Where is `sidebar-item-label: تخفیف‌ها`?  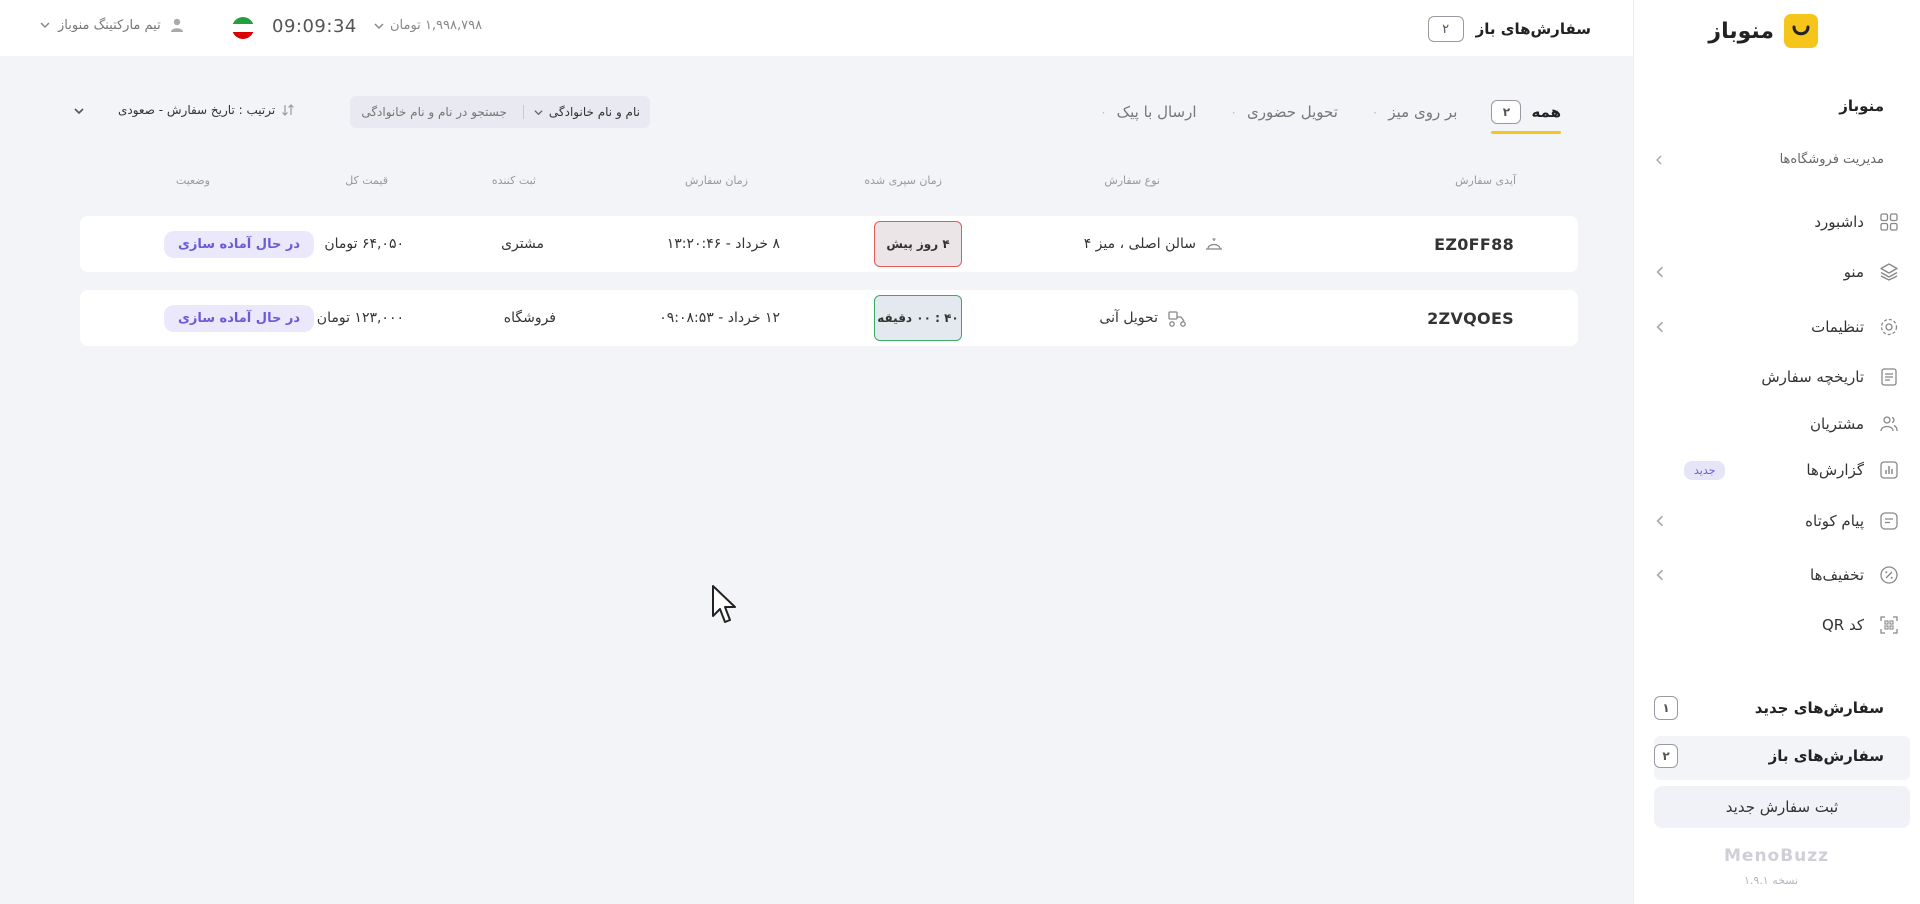 sidebar-item-label: تخفیف‌ها is located at coordinates (1837, 575).